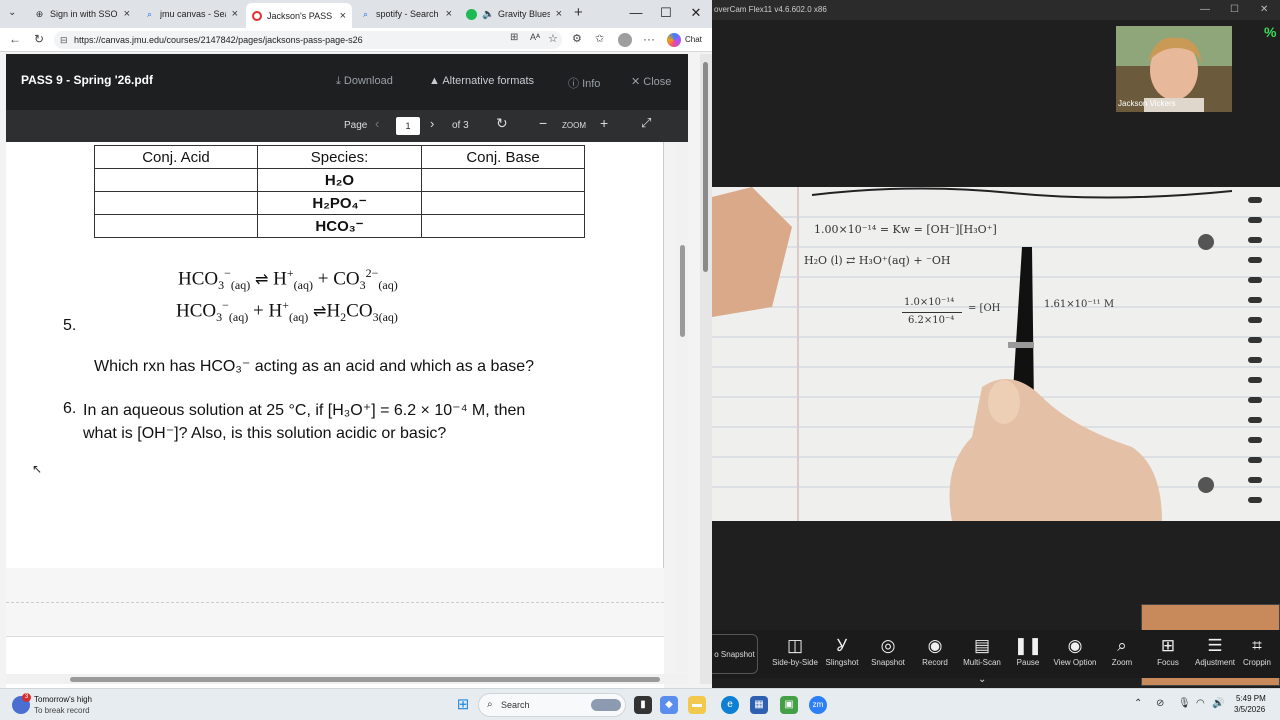 The height and width of the screenshot is (720, 1280). I want to click on tab-list-chevron-icon: ⌄, so click(12, 12).